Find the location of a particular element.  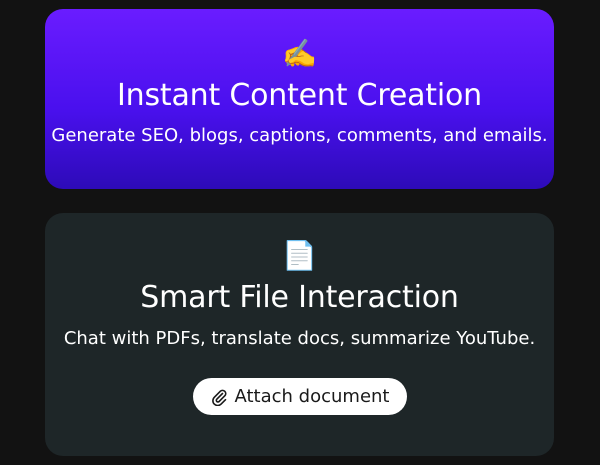

writing-hand-icon: ✍️ is located at coordinates (299, 53).